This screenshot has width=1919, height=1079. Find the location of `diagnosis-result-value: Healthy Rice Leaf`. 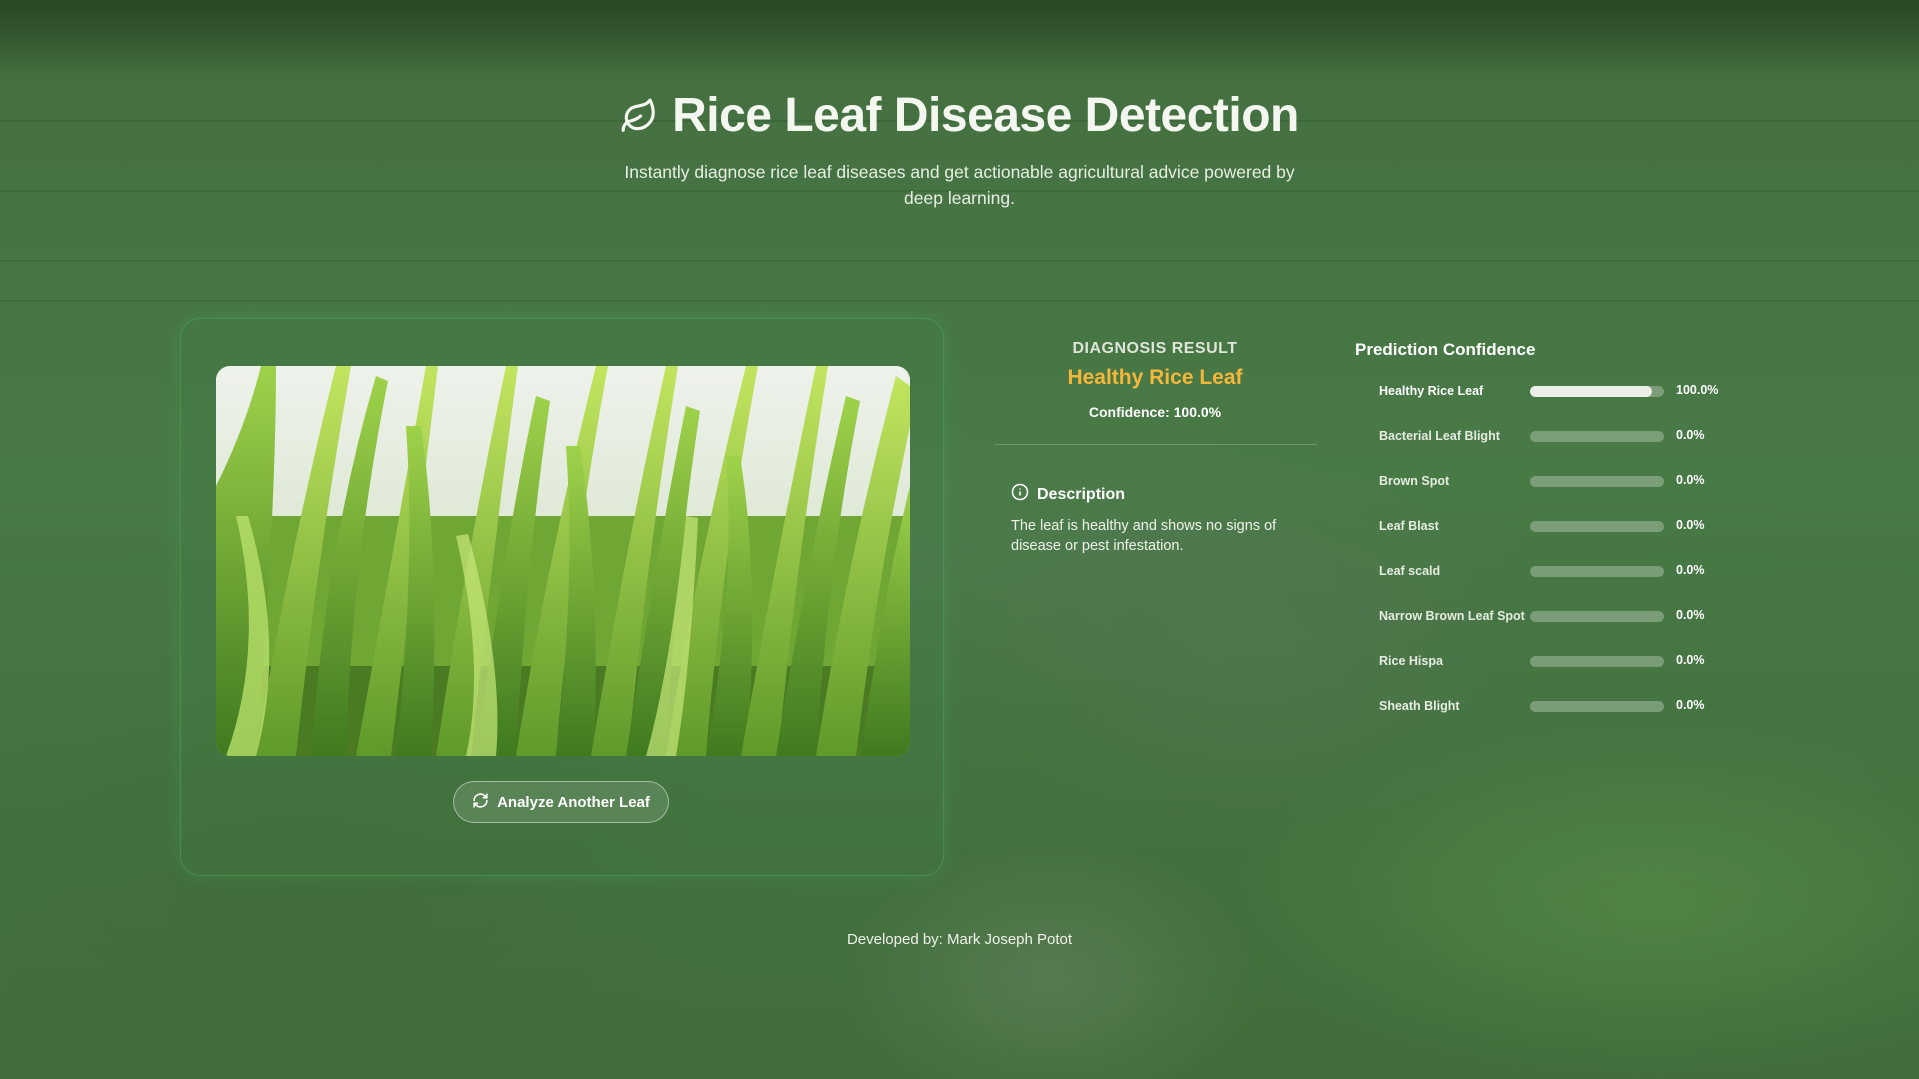

diagnosis-result-value: Healthy Rice Leaf is located at coordinates (1155, 377).